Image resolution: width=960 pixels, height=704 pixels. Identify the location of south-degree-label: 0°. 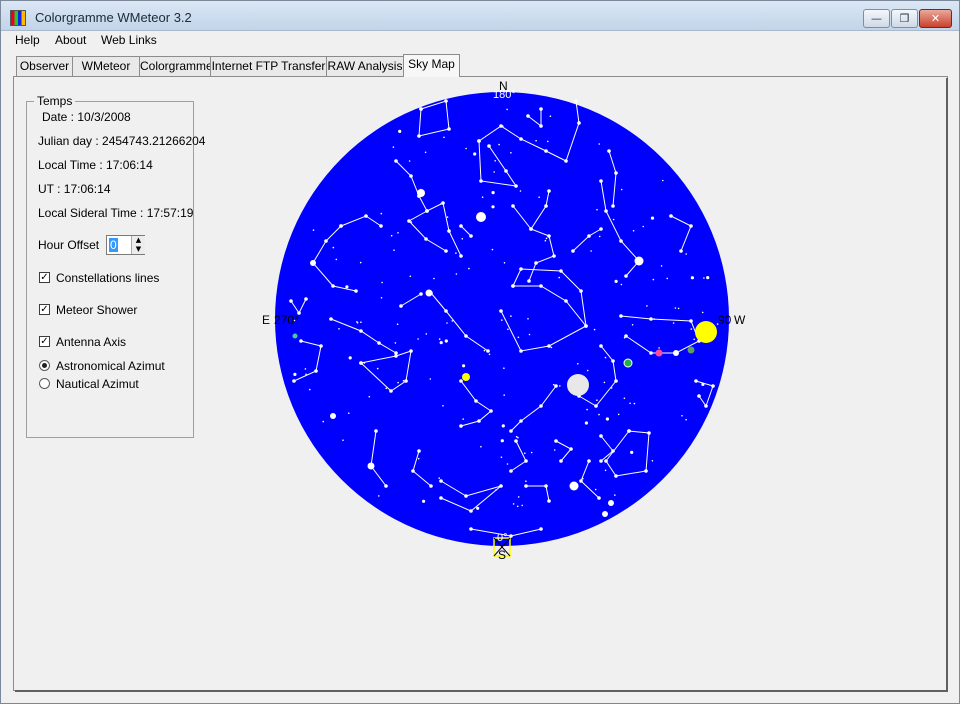
(502, 538).